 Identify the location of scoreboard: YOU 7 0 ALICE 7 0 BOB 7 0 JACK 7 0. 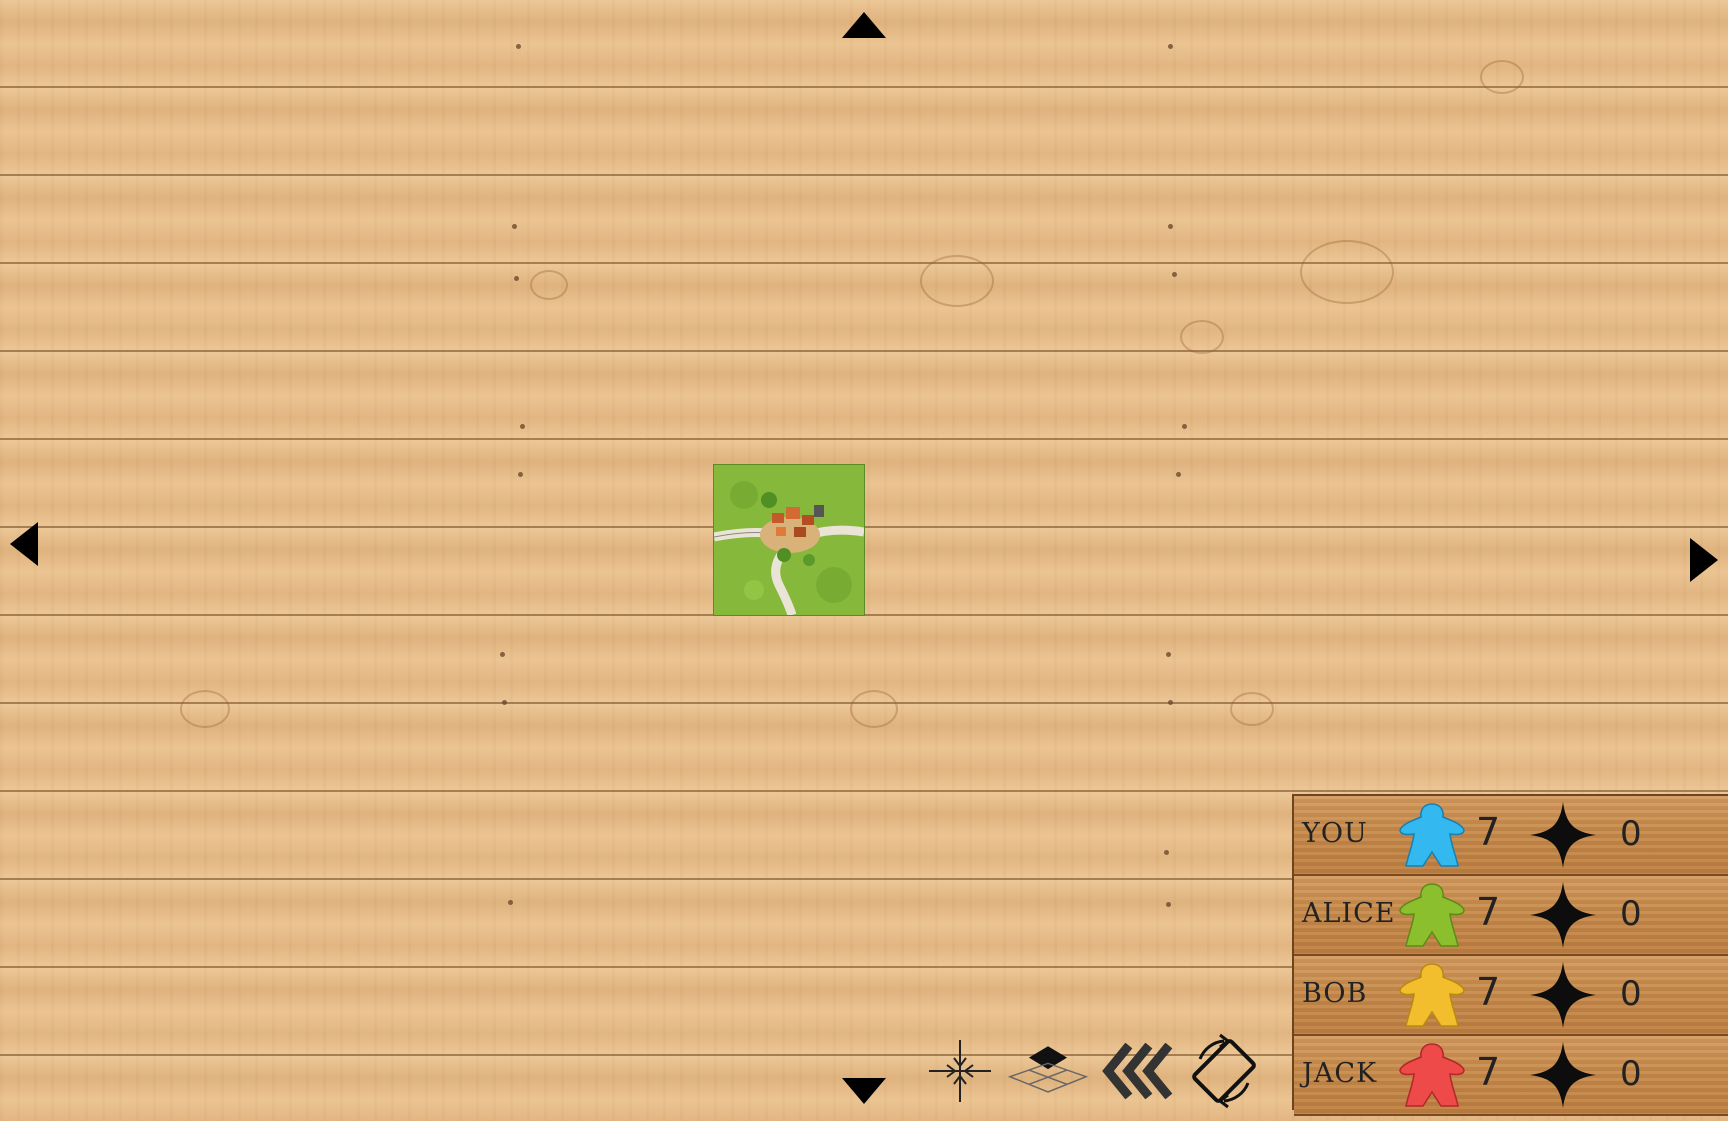
(1510, 955).